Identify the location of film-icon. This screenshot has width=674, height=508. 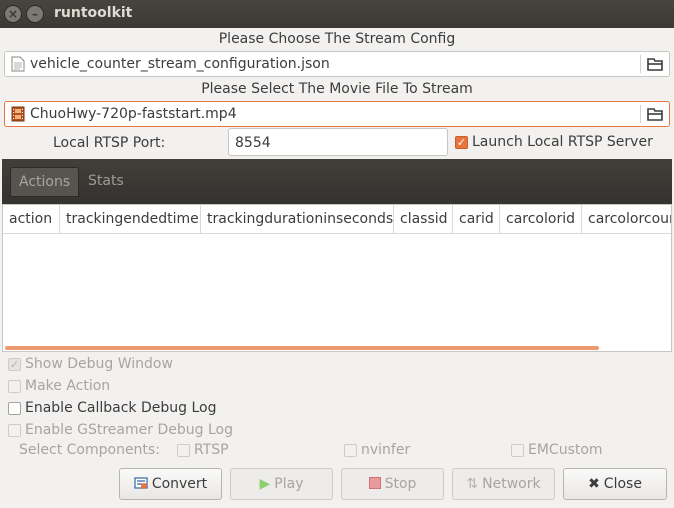
(18, 114).